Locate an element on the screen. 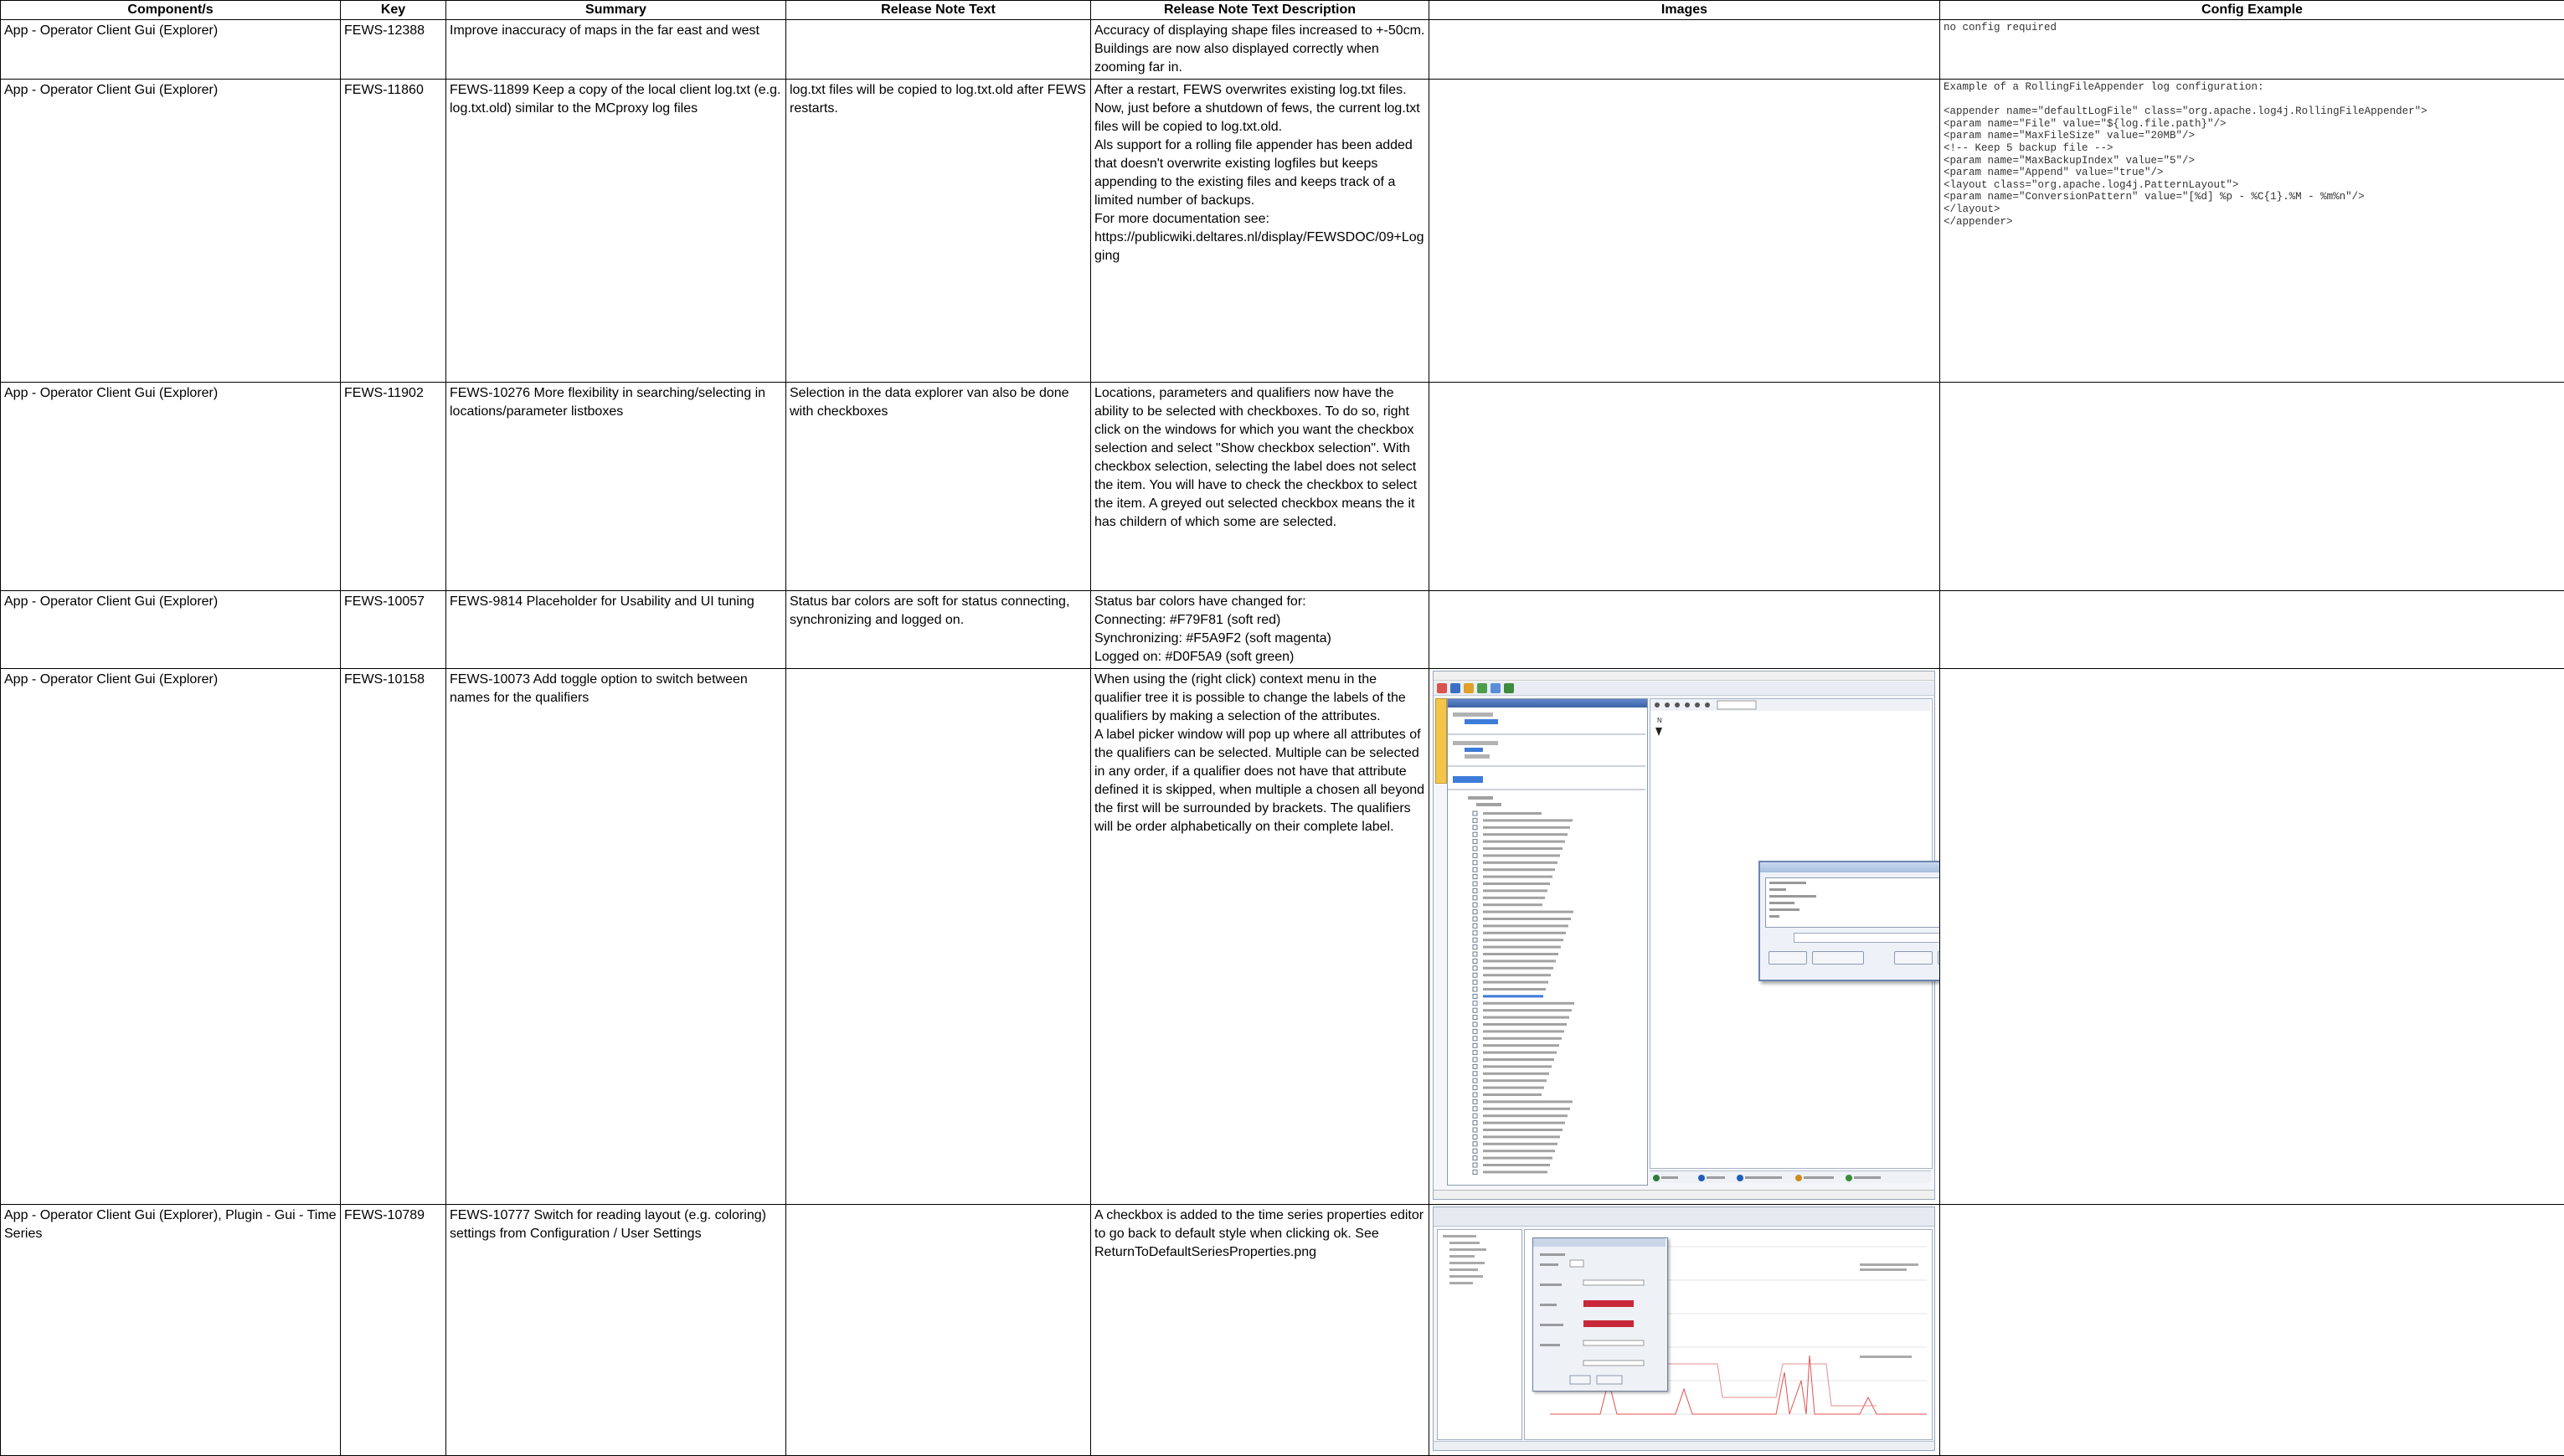  cell-config: no config required is located at coordinates (2252, 50).